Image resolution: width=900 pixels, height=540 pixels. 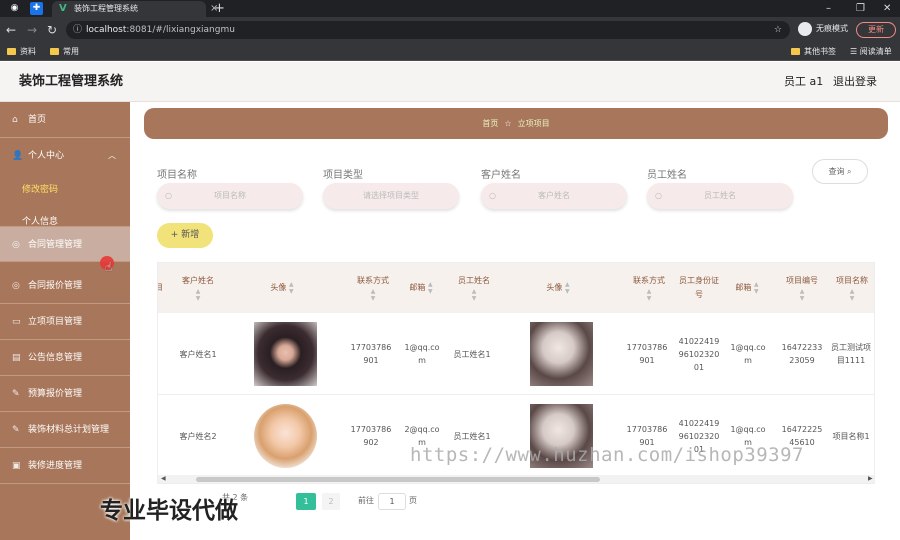 What do you see at coordinates (490, 123) in the screenshot?
I see `breadcrumb-home: 首页` at bounding box center [490, 123].